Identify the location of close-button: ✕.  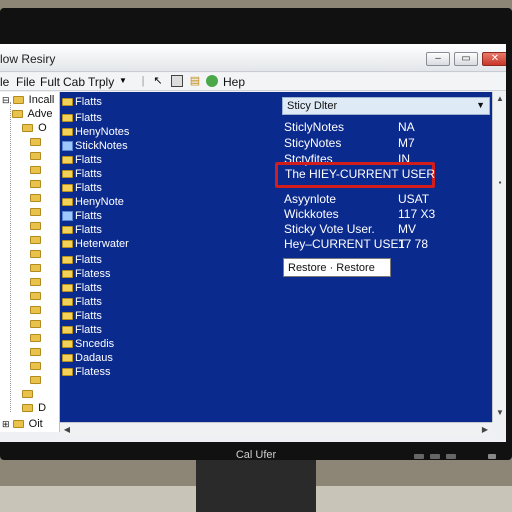
(494, 59).